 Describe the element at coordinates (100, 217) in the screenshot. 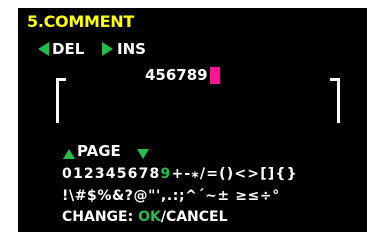

I see `change-label: CHANGE:` at that location.